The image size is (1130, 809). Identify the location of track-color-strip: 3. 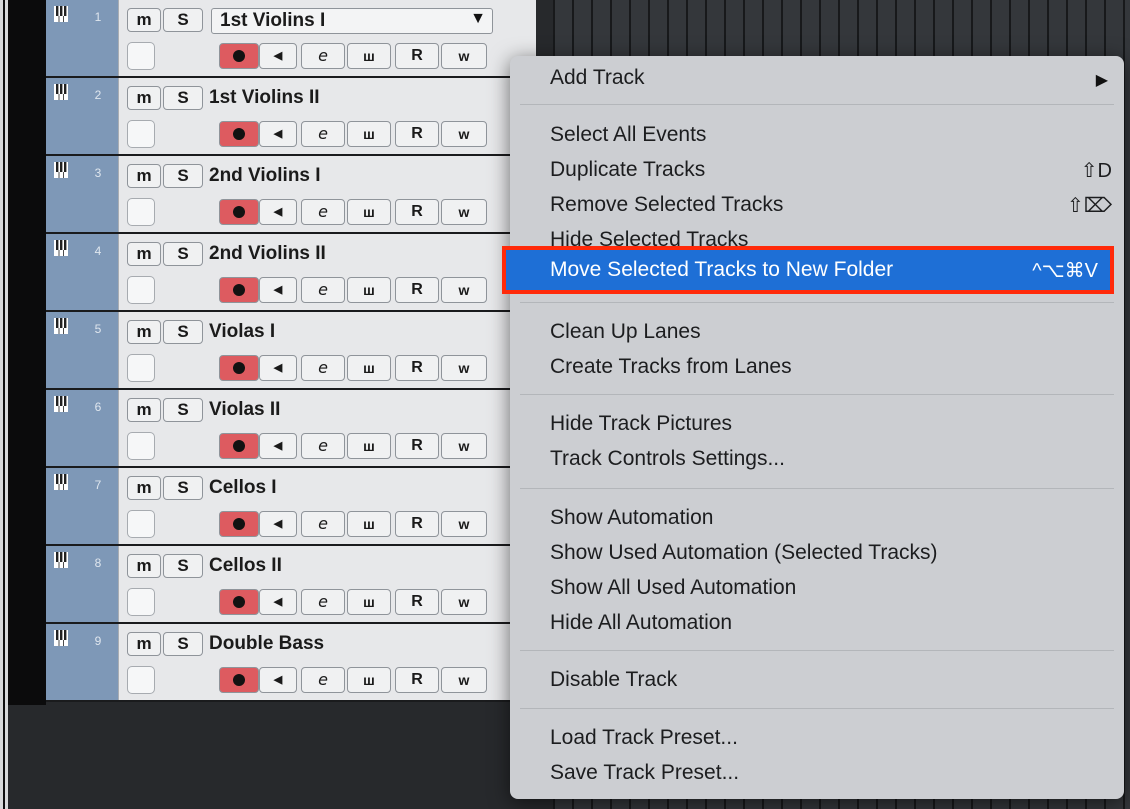
(82, 195).